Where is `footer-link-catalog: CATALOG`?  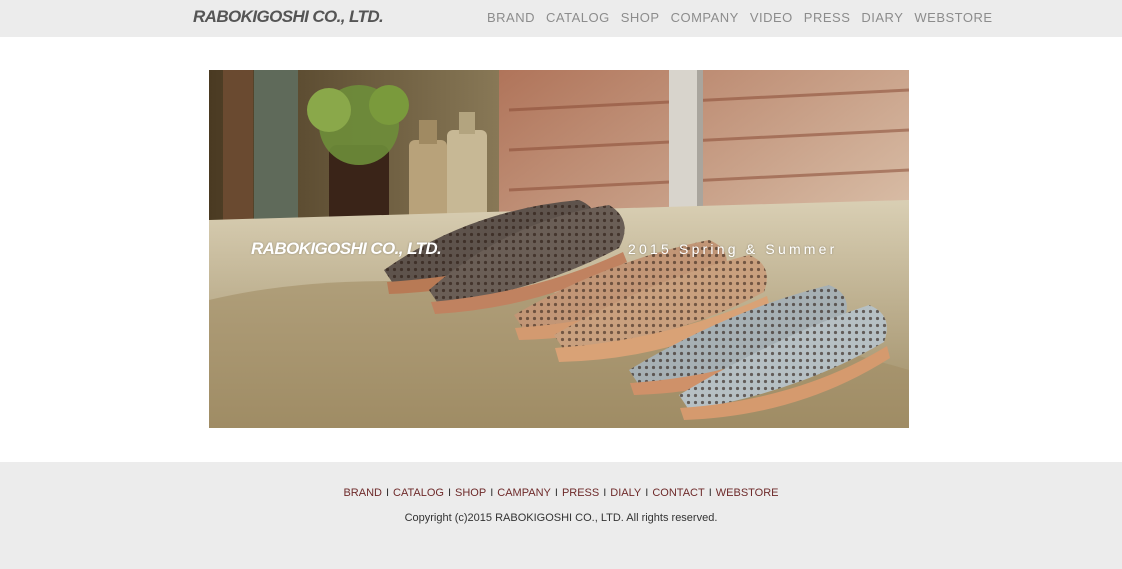
footer-link-catalog: CATALOG is located at coordinates (418, 493).